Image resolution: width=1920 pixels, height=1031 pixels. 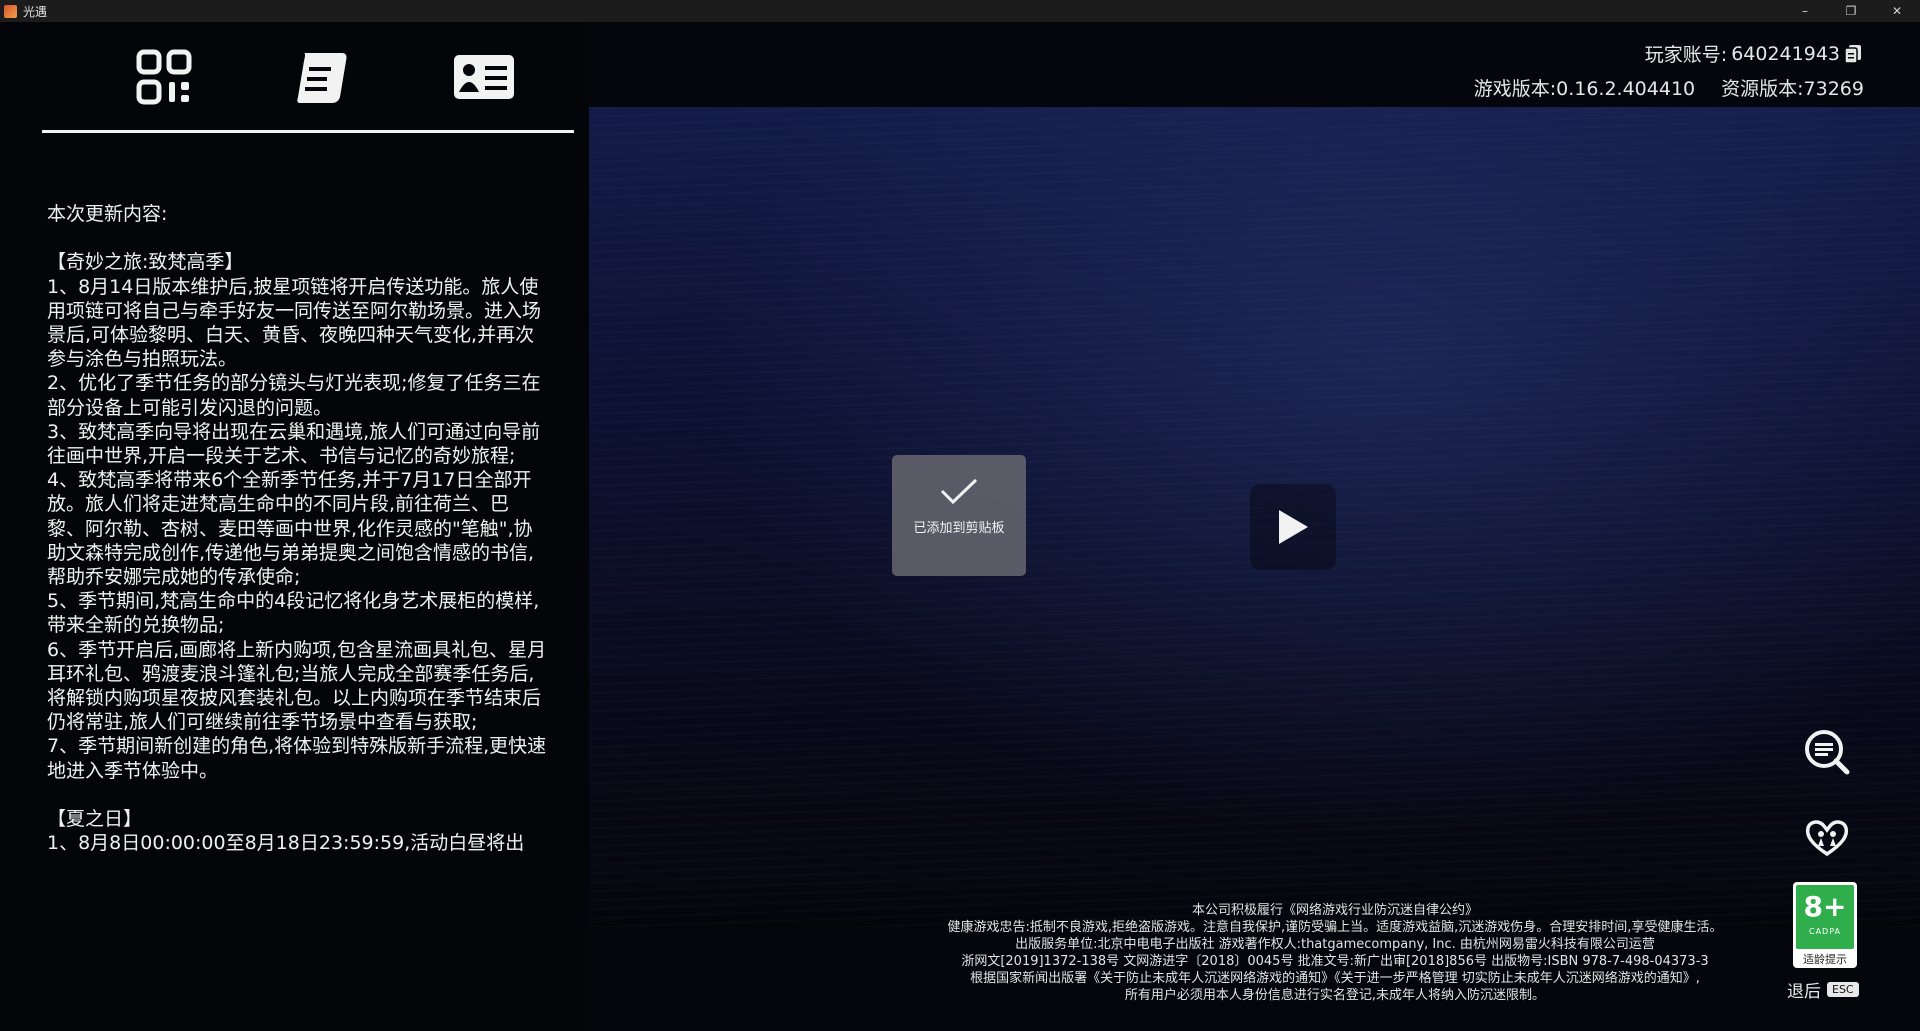 I want to click on qr-code-icon, so click(x=164, y=77).